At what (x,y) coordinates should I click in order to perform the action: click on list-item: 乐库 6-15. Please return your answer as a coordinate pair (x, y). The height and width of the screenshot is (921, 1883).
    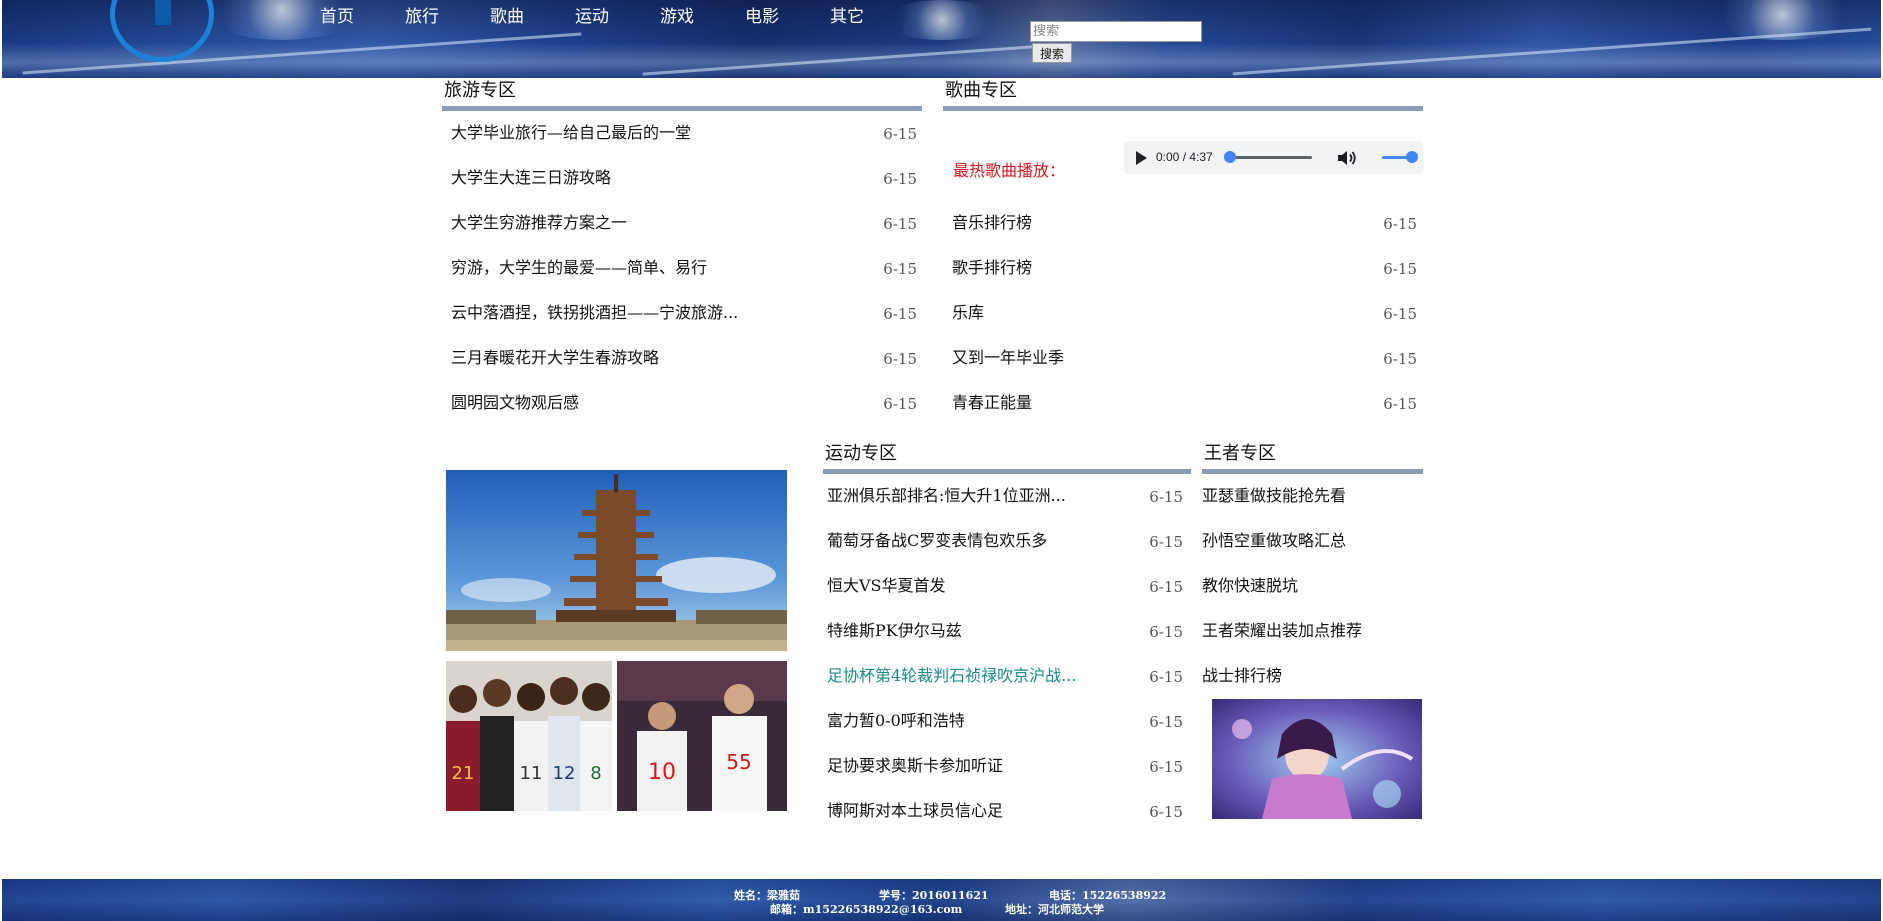
    Looking at the image, I should click on (1184, 325).